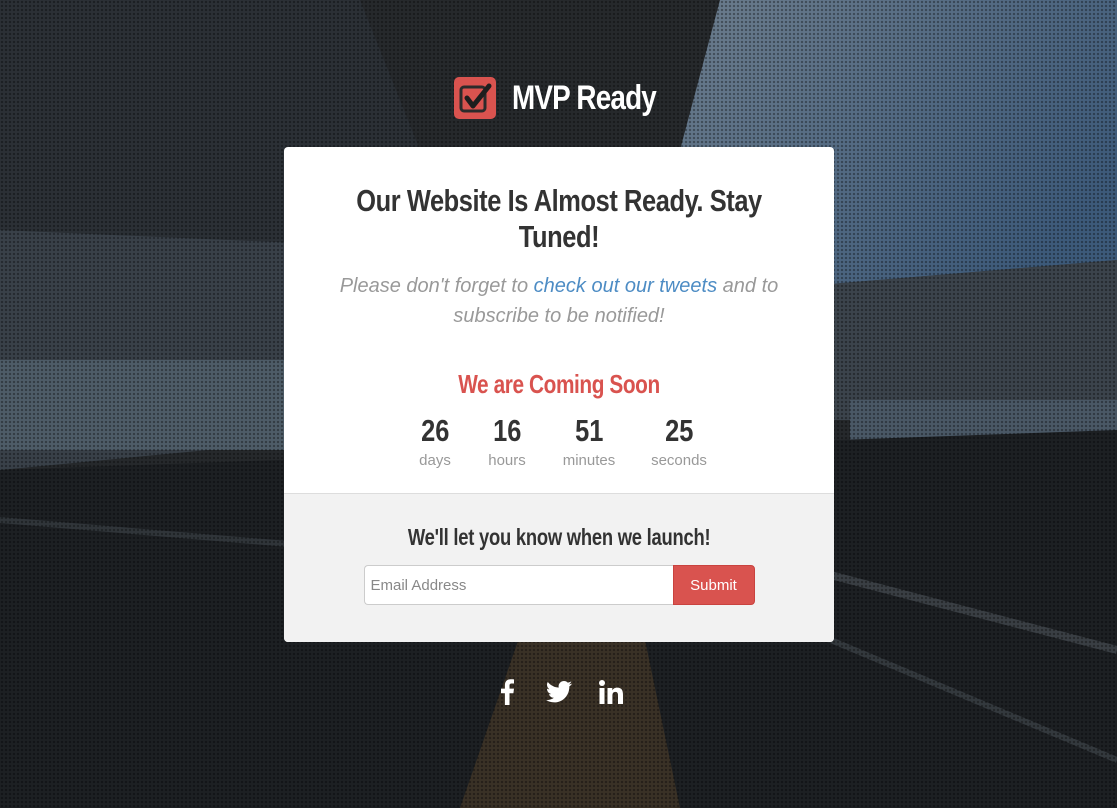  I want to click on countdown-label: days, so click(435, 460).